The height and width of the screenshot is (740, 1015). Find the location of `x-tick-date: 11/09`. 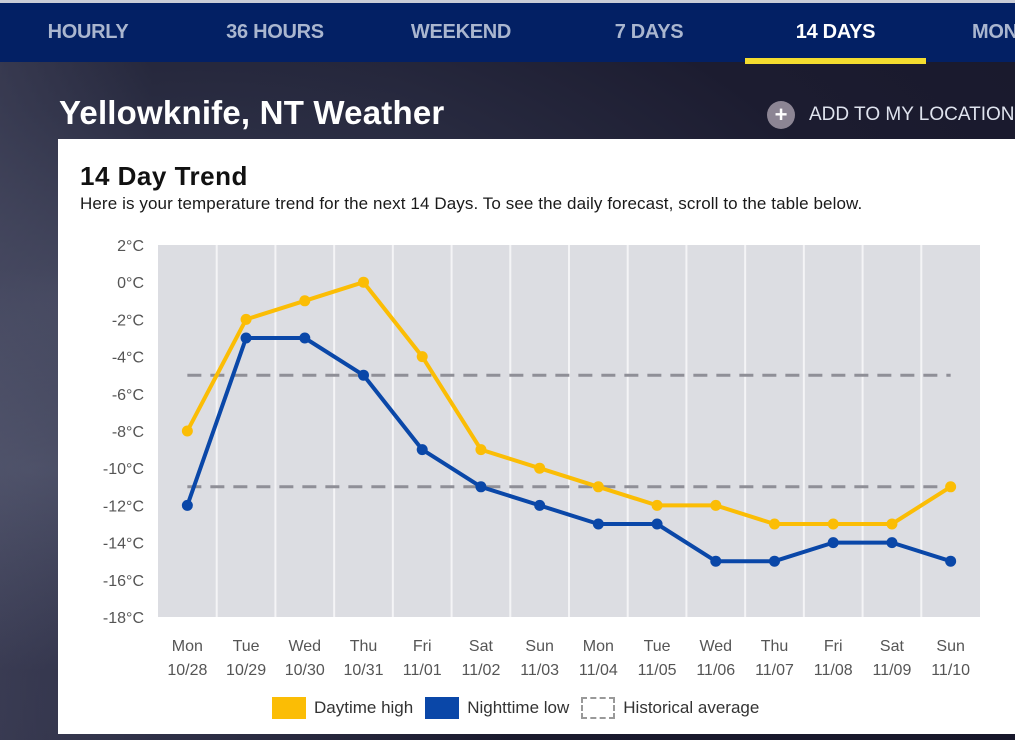

x-tick-date: 11/09 is located at coordinates (891, 670).